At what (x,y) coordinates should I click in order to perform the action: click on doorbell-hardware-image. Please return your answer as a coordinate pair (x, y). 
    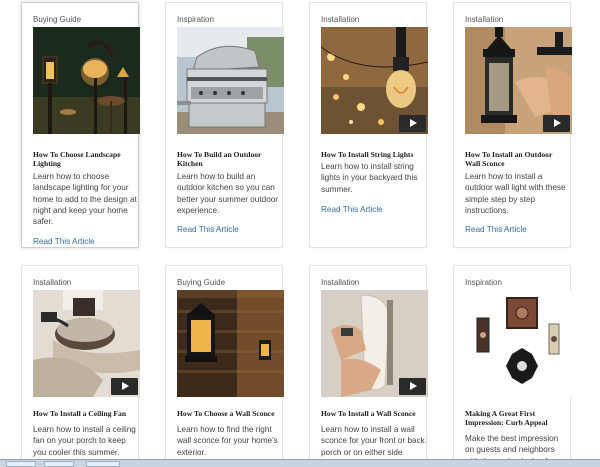
    Looking at the image, I should click on (518, 343).